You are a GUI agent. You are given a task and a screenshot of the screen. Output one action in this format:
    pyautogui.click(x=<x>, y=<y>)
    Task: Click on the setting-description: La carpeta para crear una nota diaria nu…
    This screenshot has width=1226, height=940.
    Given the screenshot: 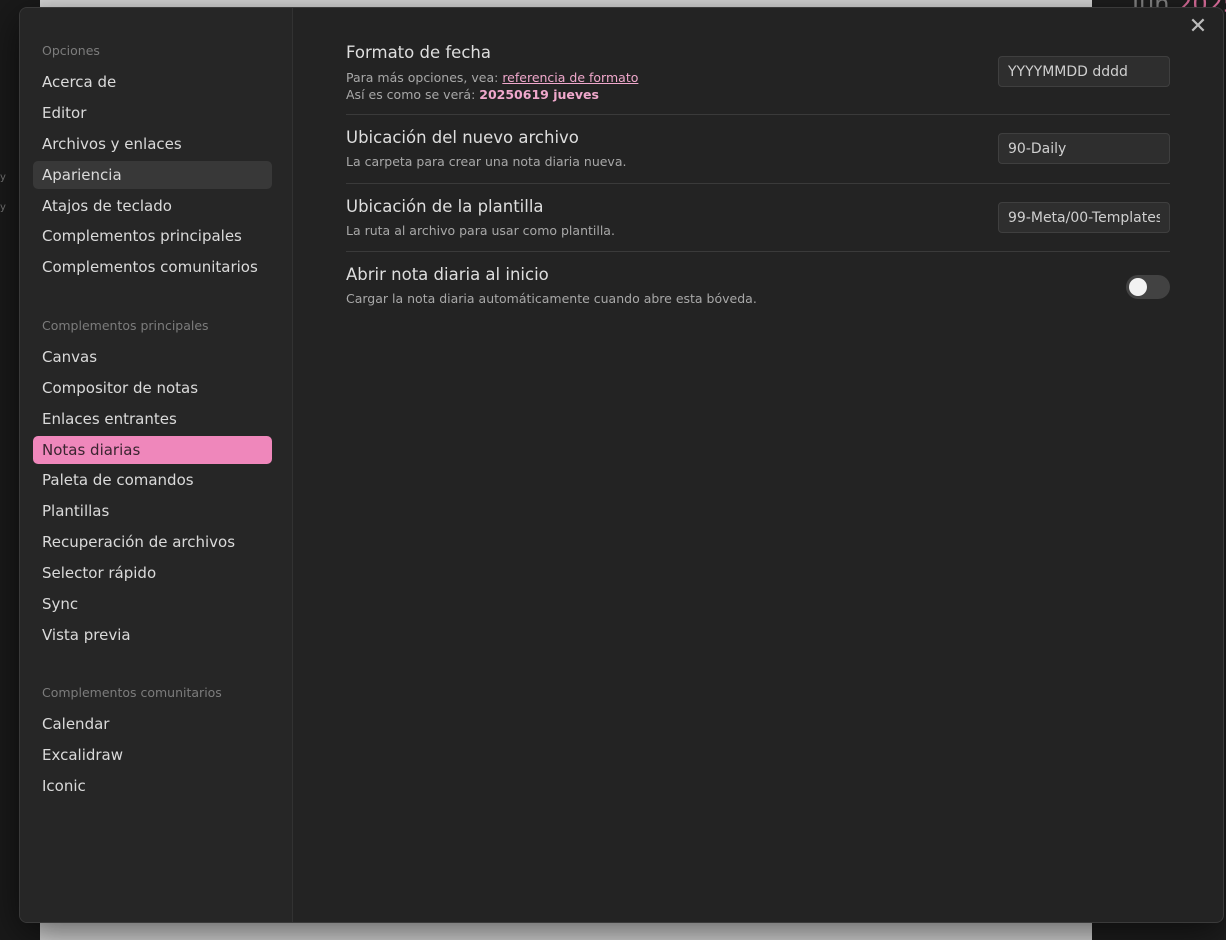 What is the action you would take?
    pyautogui.click(x=486, y=161)
    